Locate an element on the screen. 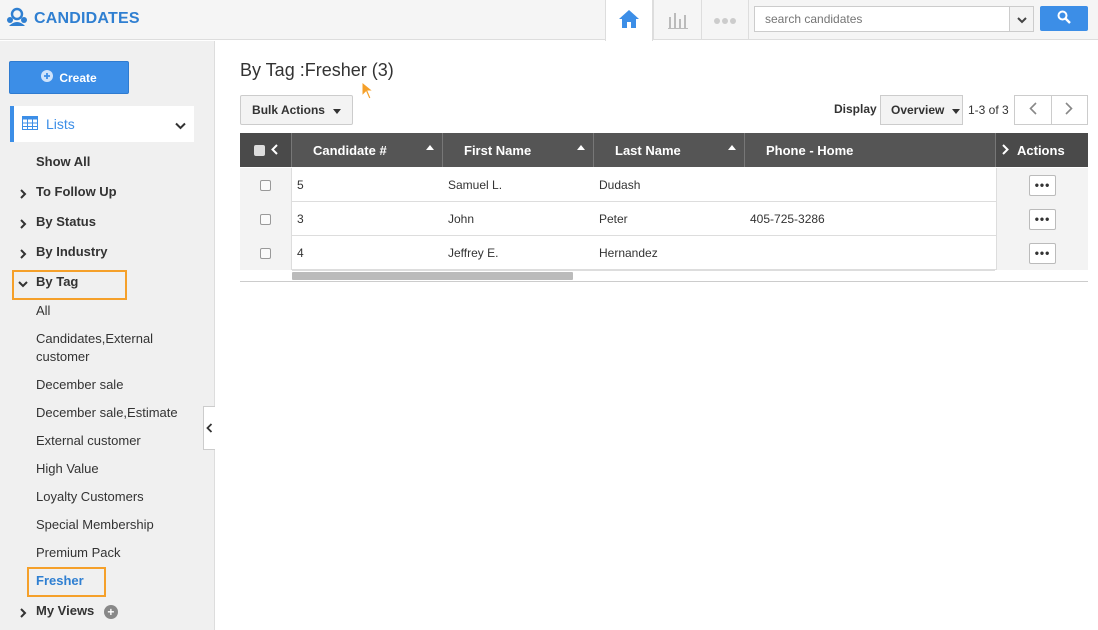 This screenshot has width=1098, height=630. prev-page-button is located at coordinates (1033, 110).